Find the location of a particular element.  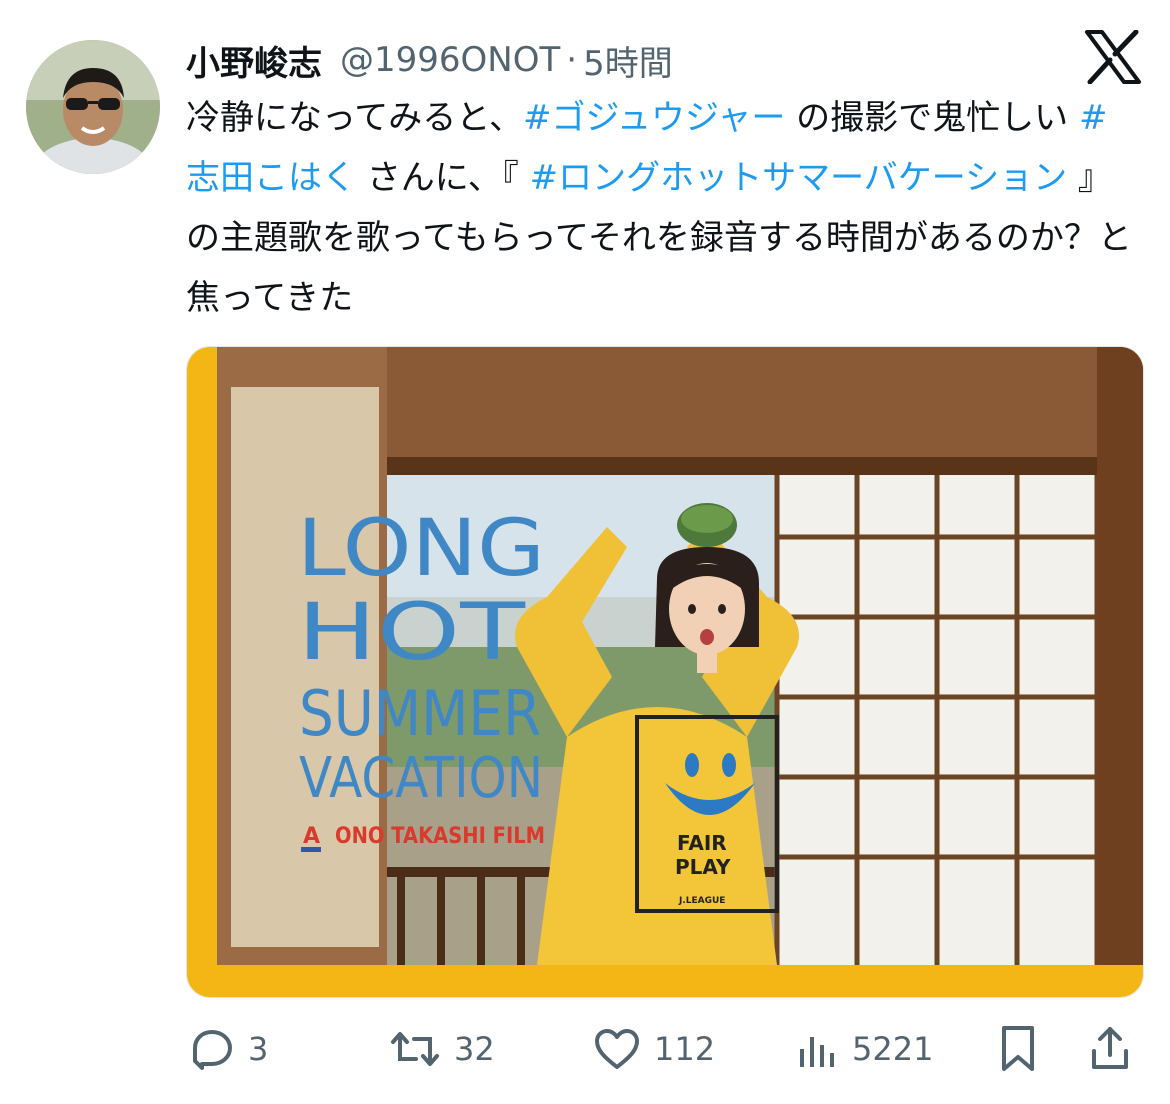

poster-title-line: VACATION is located at coordinates (421, 778).